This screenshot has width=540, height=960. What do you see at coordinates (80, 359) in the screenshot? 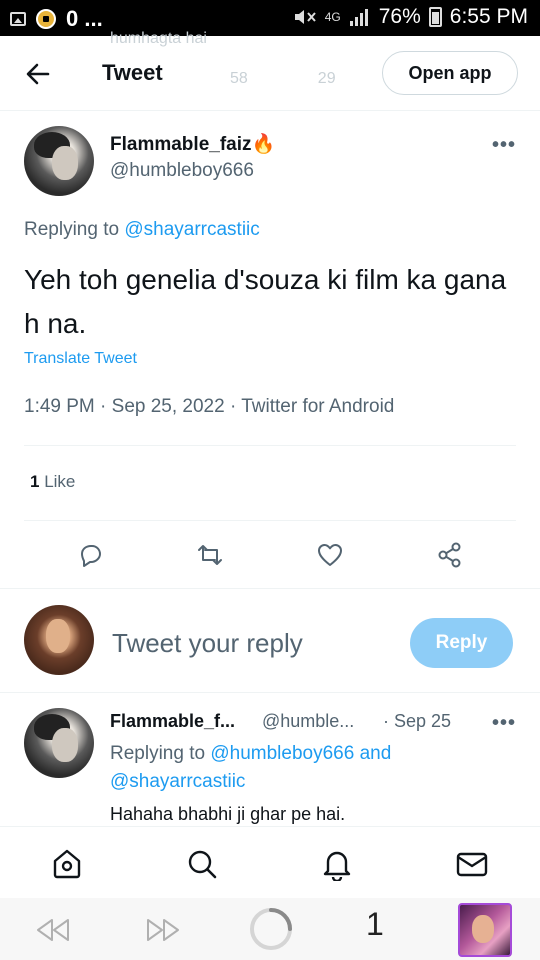
I see `translate-tweet-link: Translate Tweet` at bounding box center [80, 359].